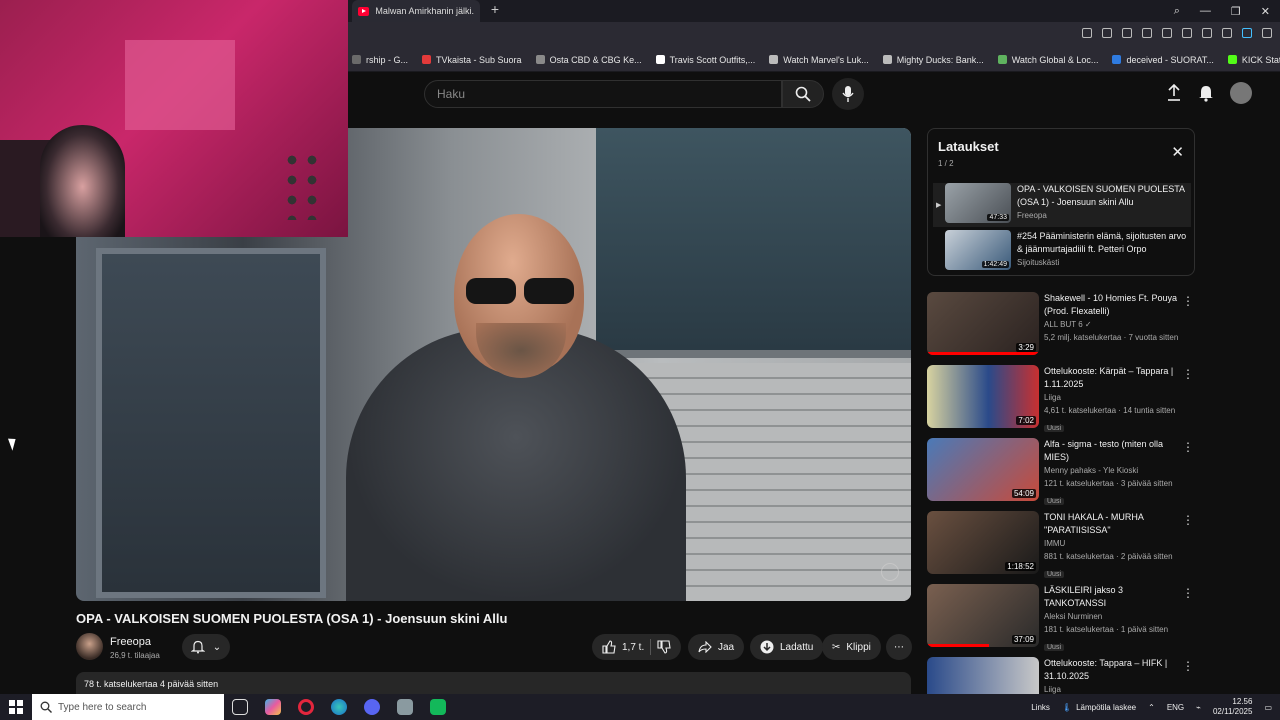  Describe the element at coordinates (472, 60) in the screenshot. I see `bookmark-item: TVkaista - Sub Suora` at that location.